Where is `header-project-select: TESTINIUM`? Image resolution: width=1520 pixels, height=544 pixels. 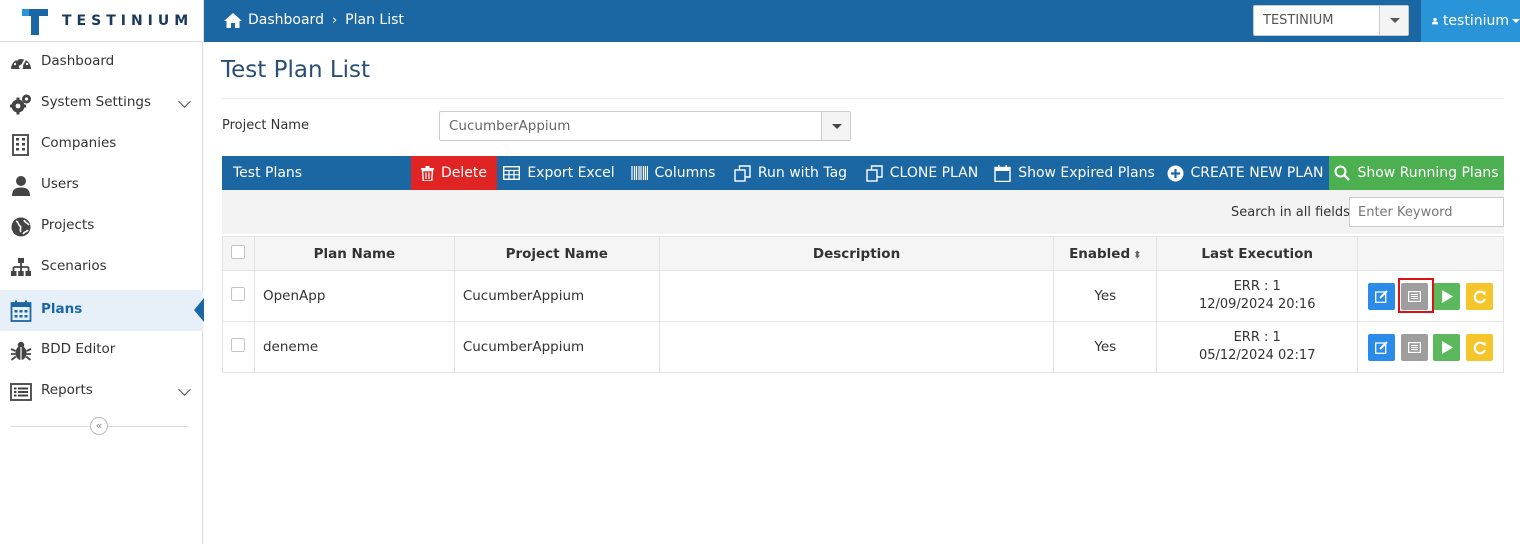 header-project-select: TESTINIUM is located at coordinates (1331, 20).